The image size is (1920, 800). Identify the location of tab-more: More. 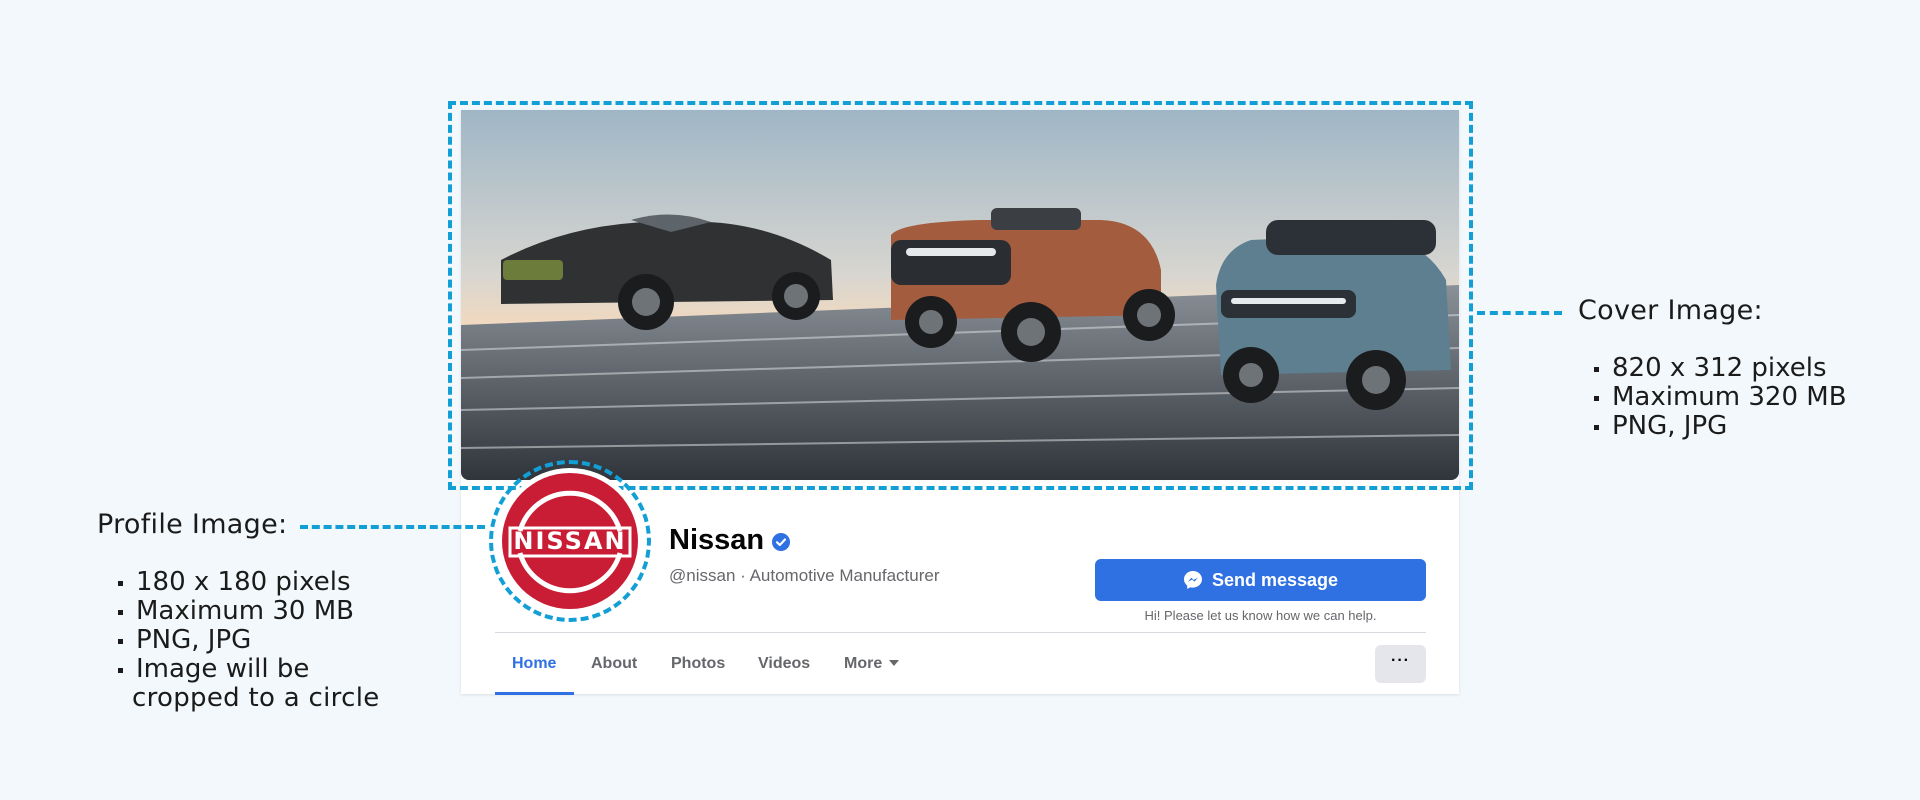
(872, 664).